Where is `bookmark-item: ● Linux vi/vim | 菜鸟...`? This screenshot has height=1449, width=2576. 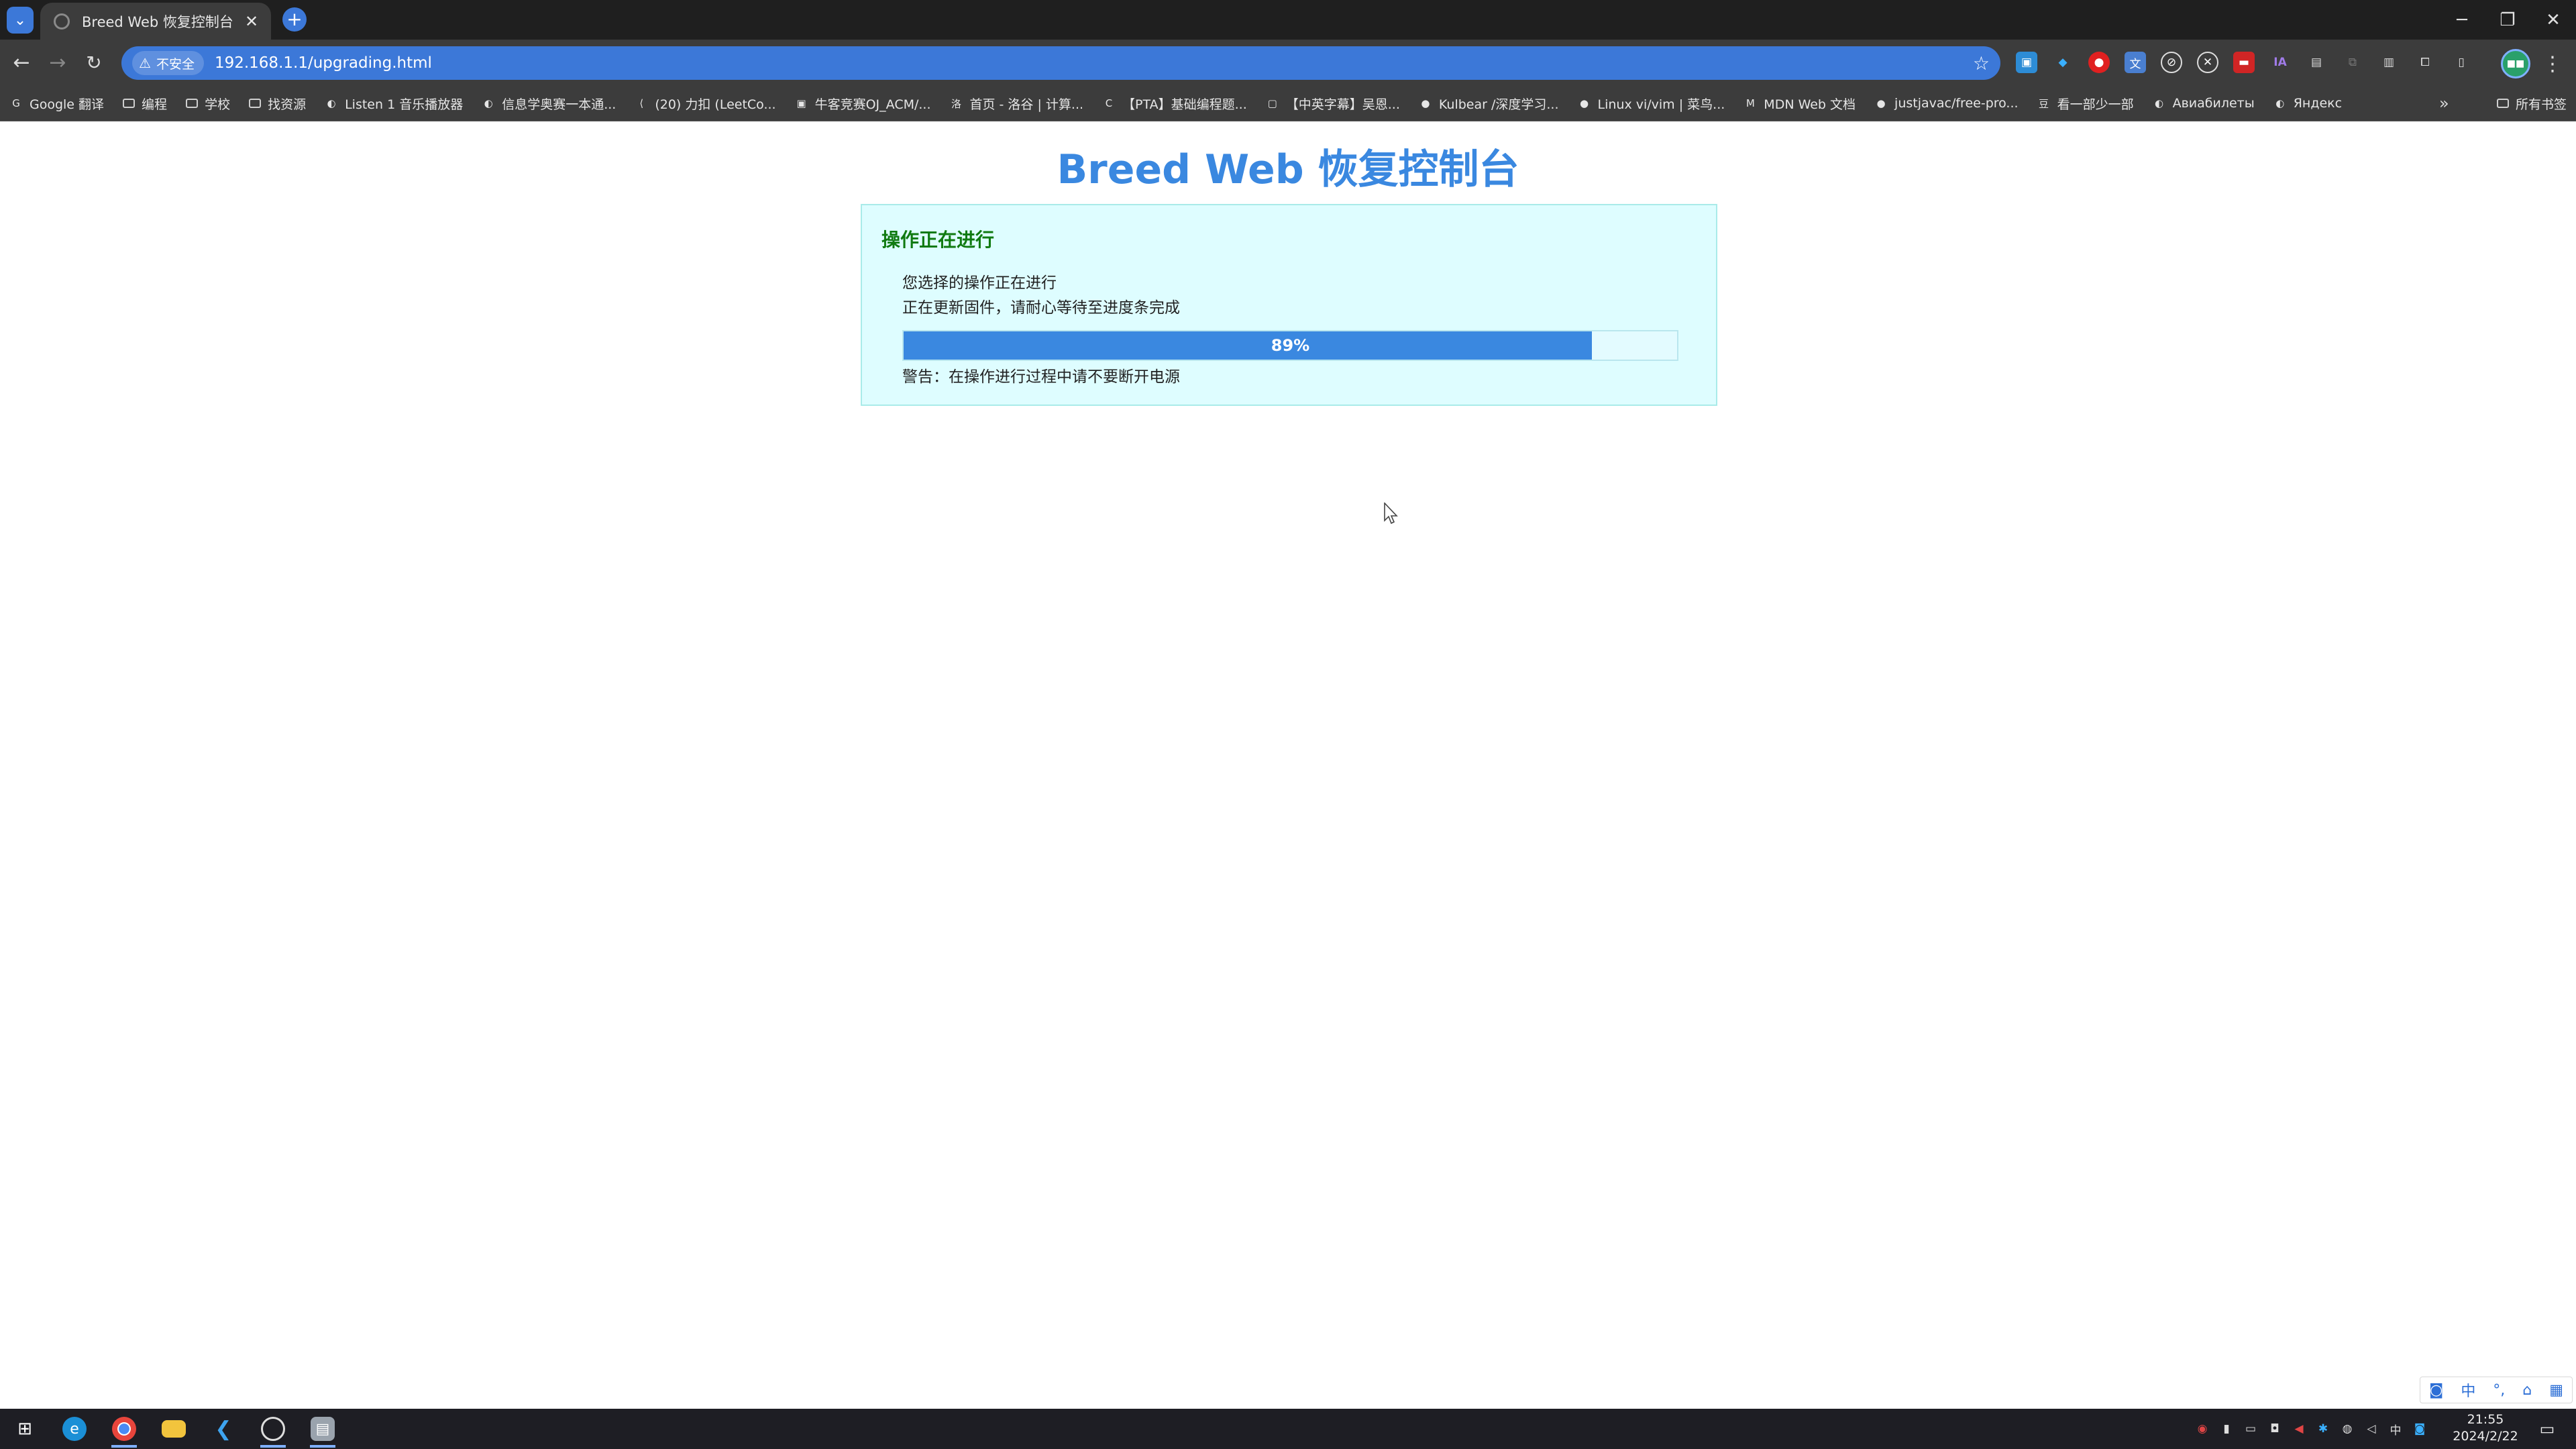
bookmark-item: ● Linux vi/vim | 菜鸟... is located at coordinates (1651, 104).